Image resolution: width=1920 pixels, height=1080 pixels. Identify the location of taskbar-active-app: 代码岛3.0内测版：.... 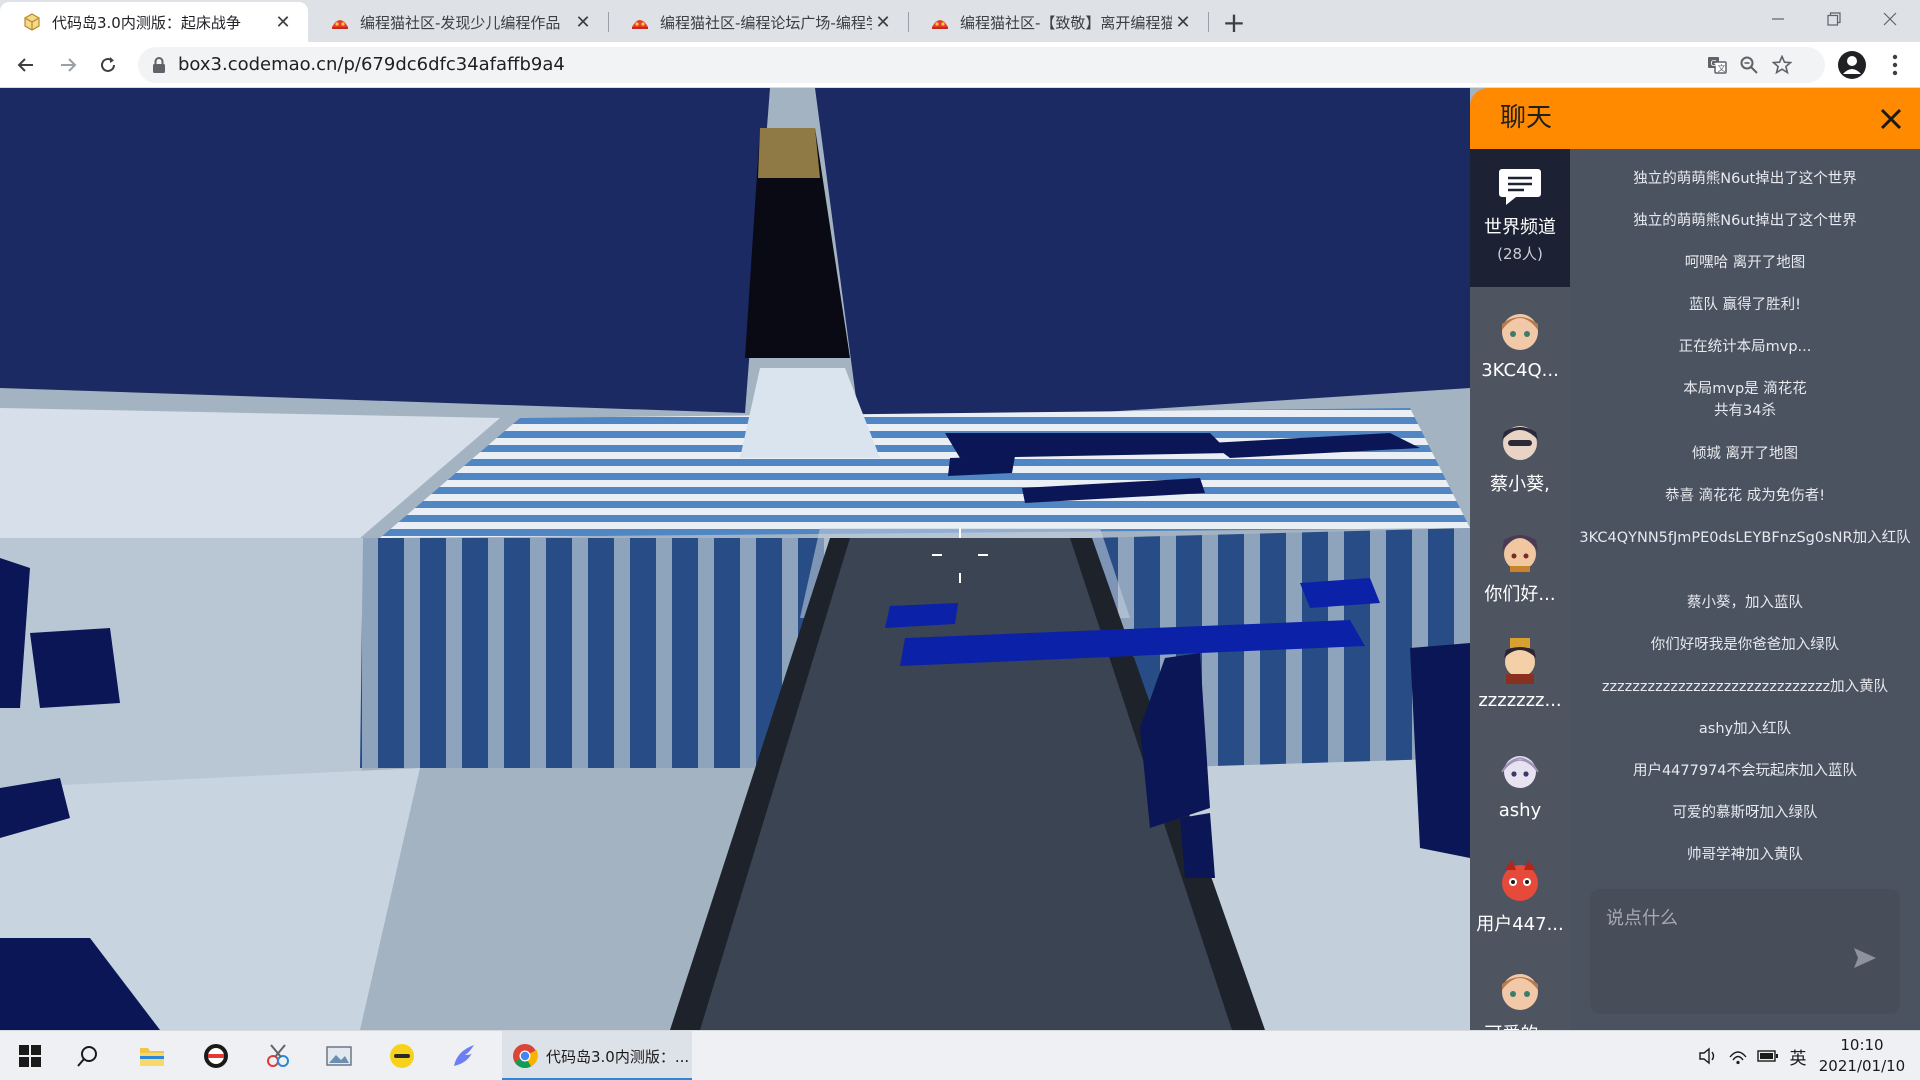
(597, 1055).